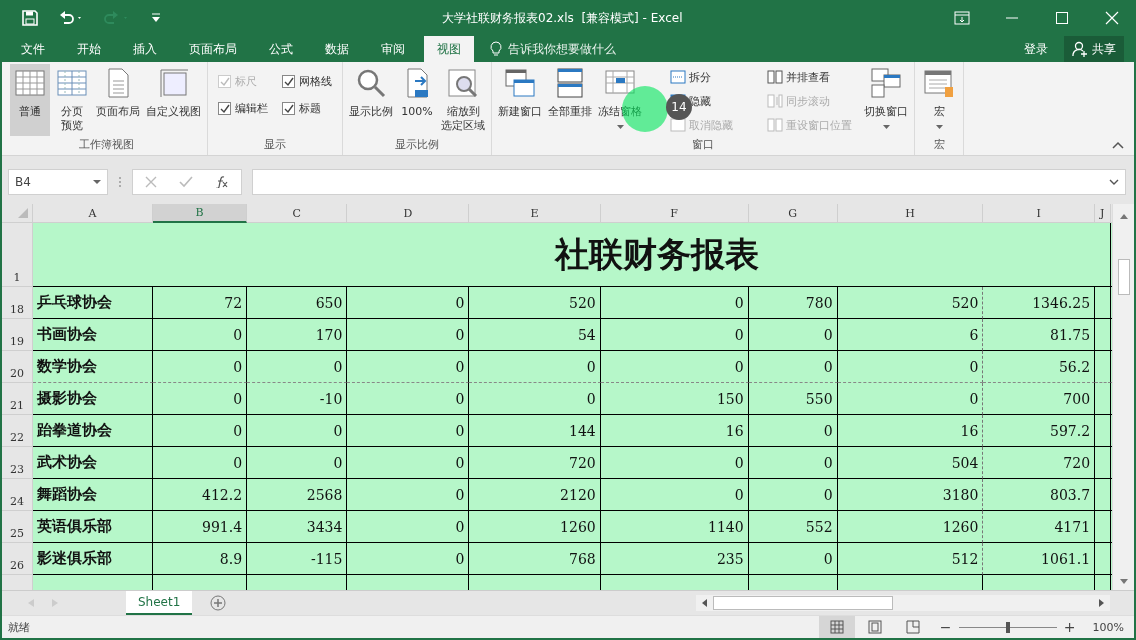  Describe the element at coordinates (1103, 213) in the screenshot. I see `column-header: J` at that location.